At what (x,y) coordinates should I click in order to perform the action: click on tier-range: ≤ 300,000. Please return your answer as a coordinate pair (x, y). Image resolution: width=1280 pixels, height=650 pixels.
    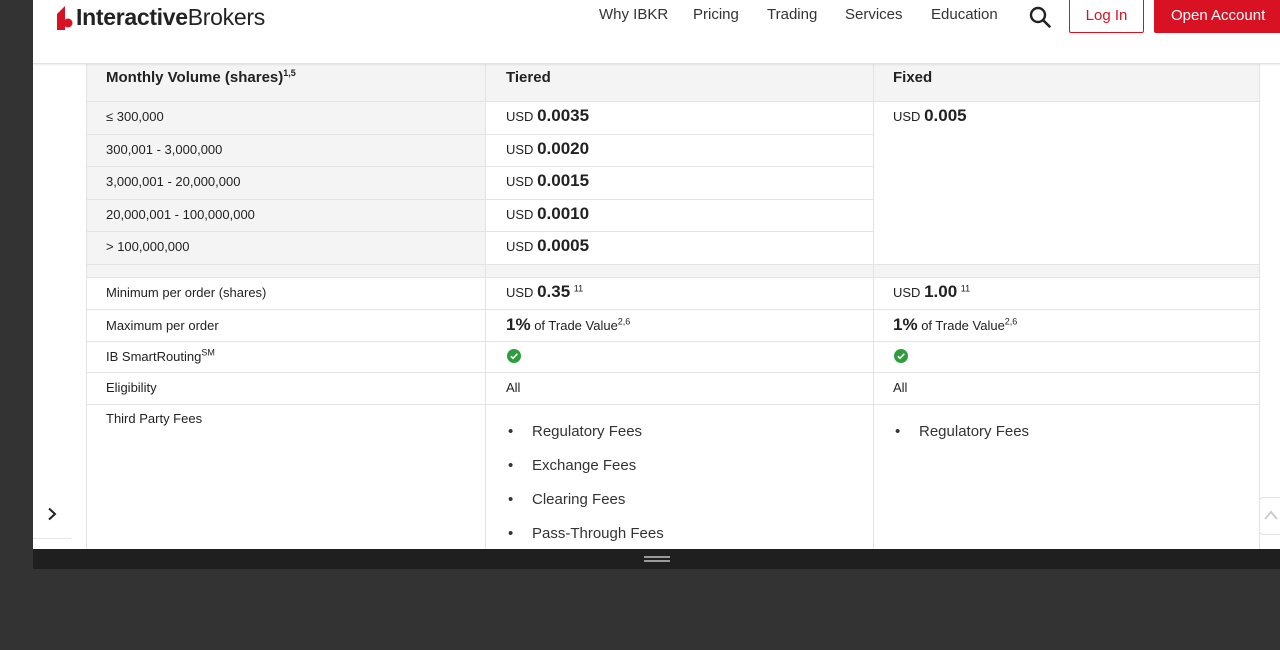
    Looking at the image, I should click on (135, 116).